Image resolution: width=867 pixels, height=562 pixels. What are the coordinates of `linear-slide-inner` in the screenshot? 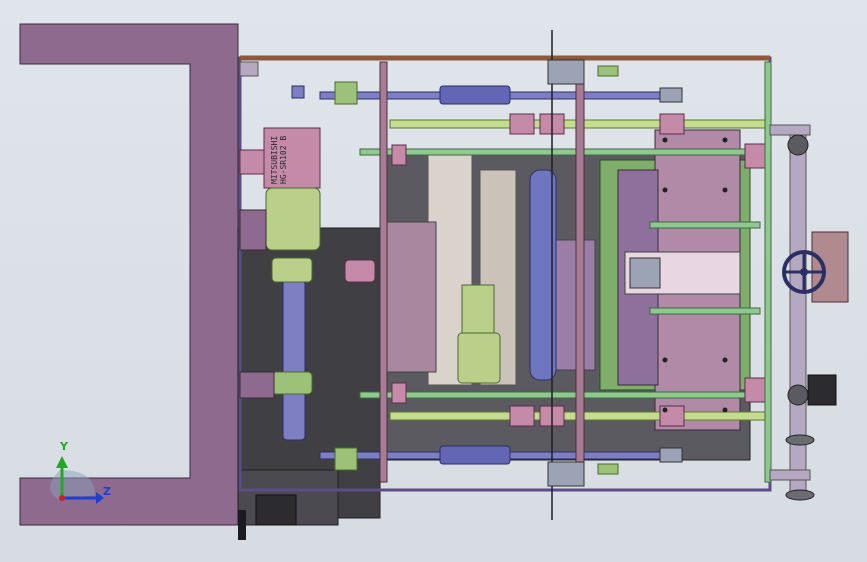 It's located at (645, 273).